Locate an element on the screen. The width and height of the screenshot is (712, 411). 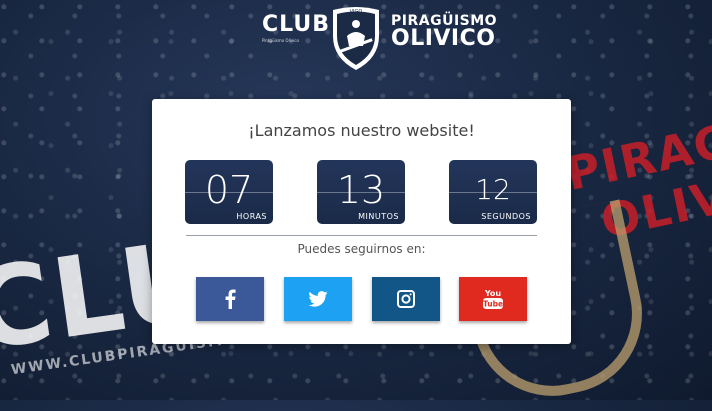
countdown-seconds-unit: SEGUNDOS is located at coordinates (506, 216).